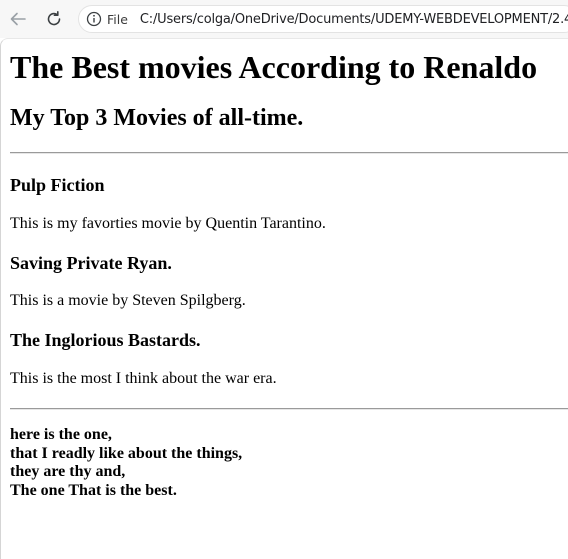 This screenshot has height=559, width=568. Describe the element at coordinates (289, 153) in the screenshot. I see `divider-top` at that location.